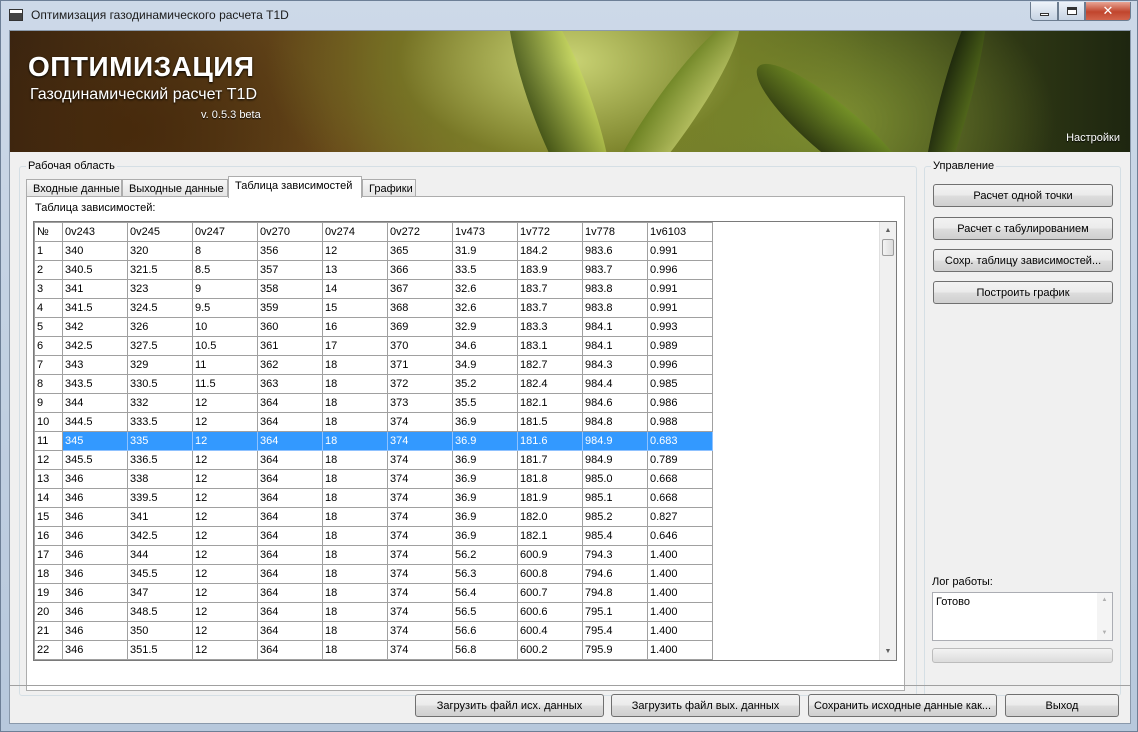  Describe the element at coordinates (485, 574) in the screenshot. I see `table-cell: 56.3` at that location.